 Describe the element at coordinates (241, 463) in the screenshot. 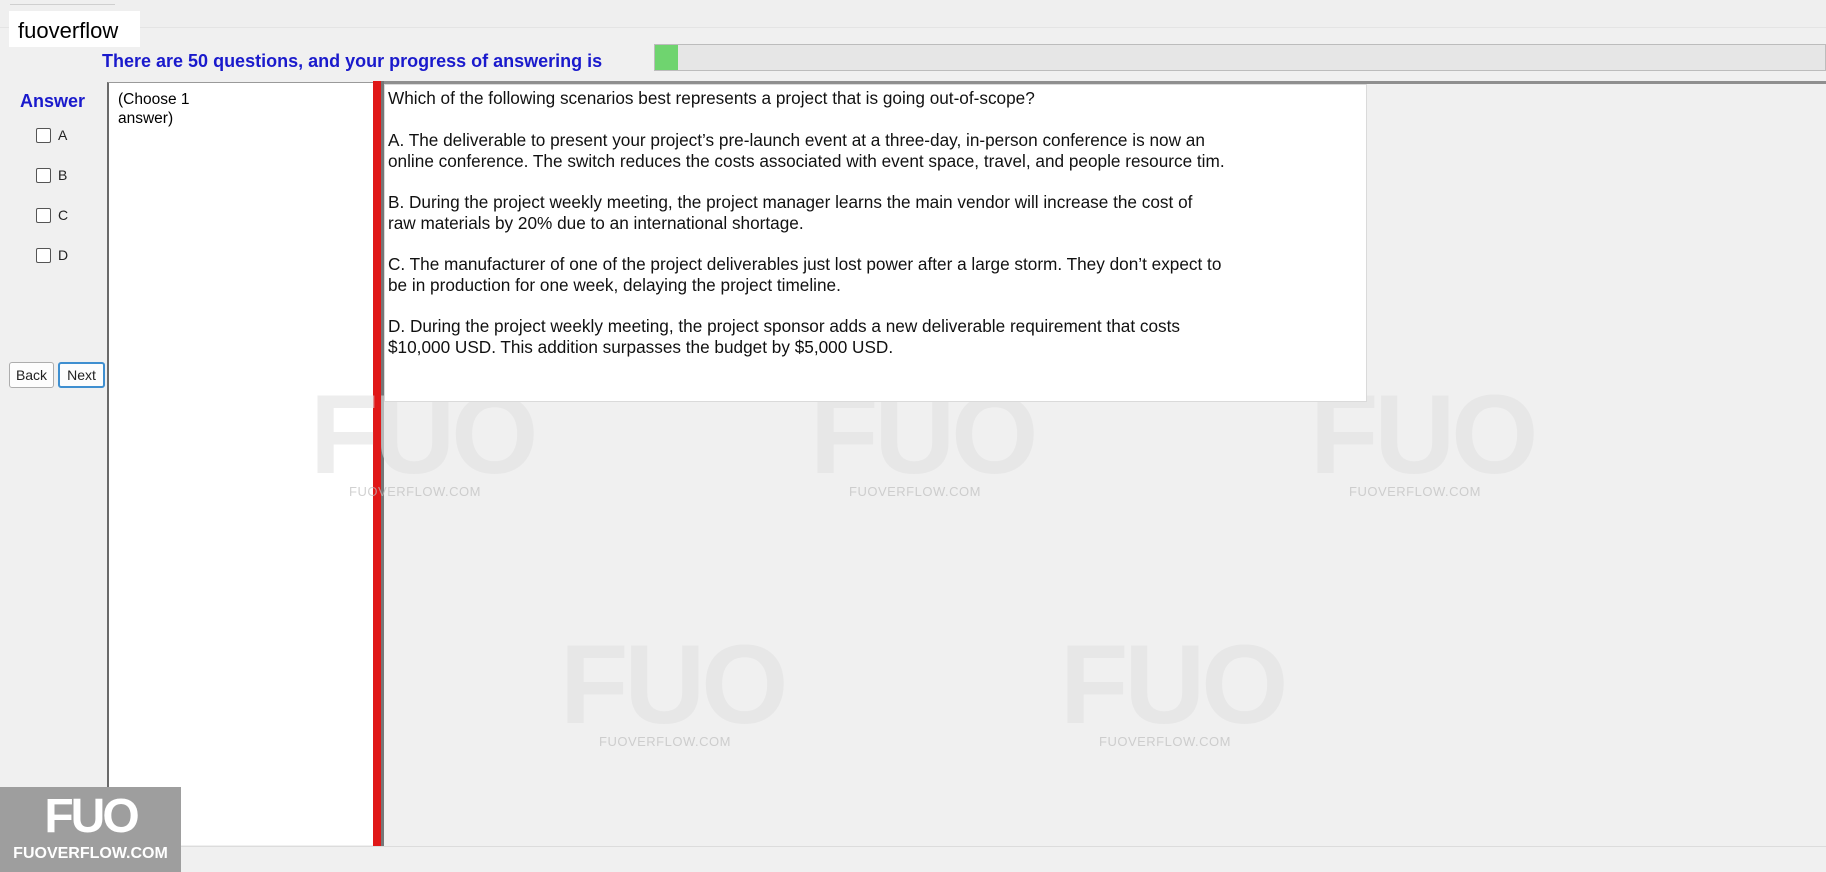

I see `instruction-panel: (Choose 1 answer)` at that location.